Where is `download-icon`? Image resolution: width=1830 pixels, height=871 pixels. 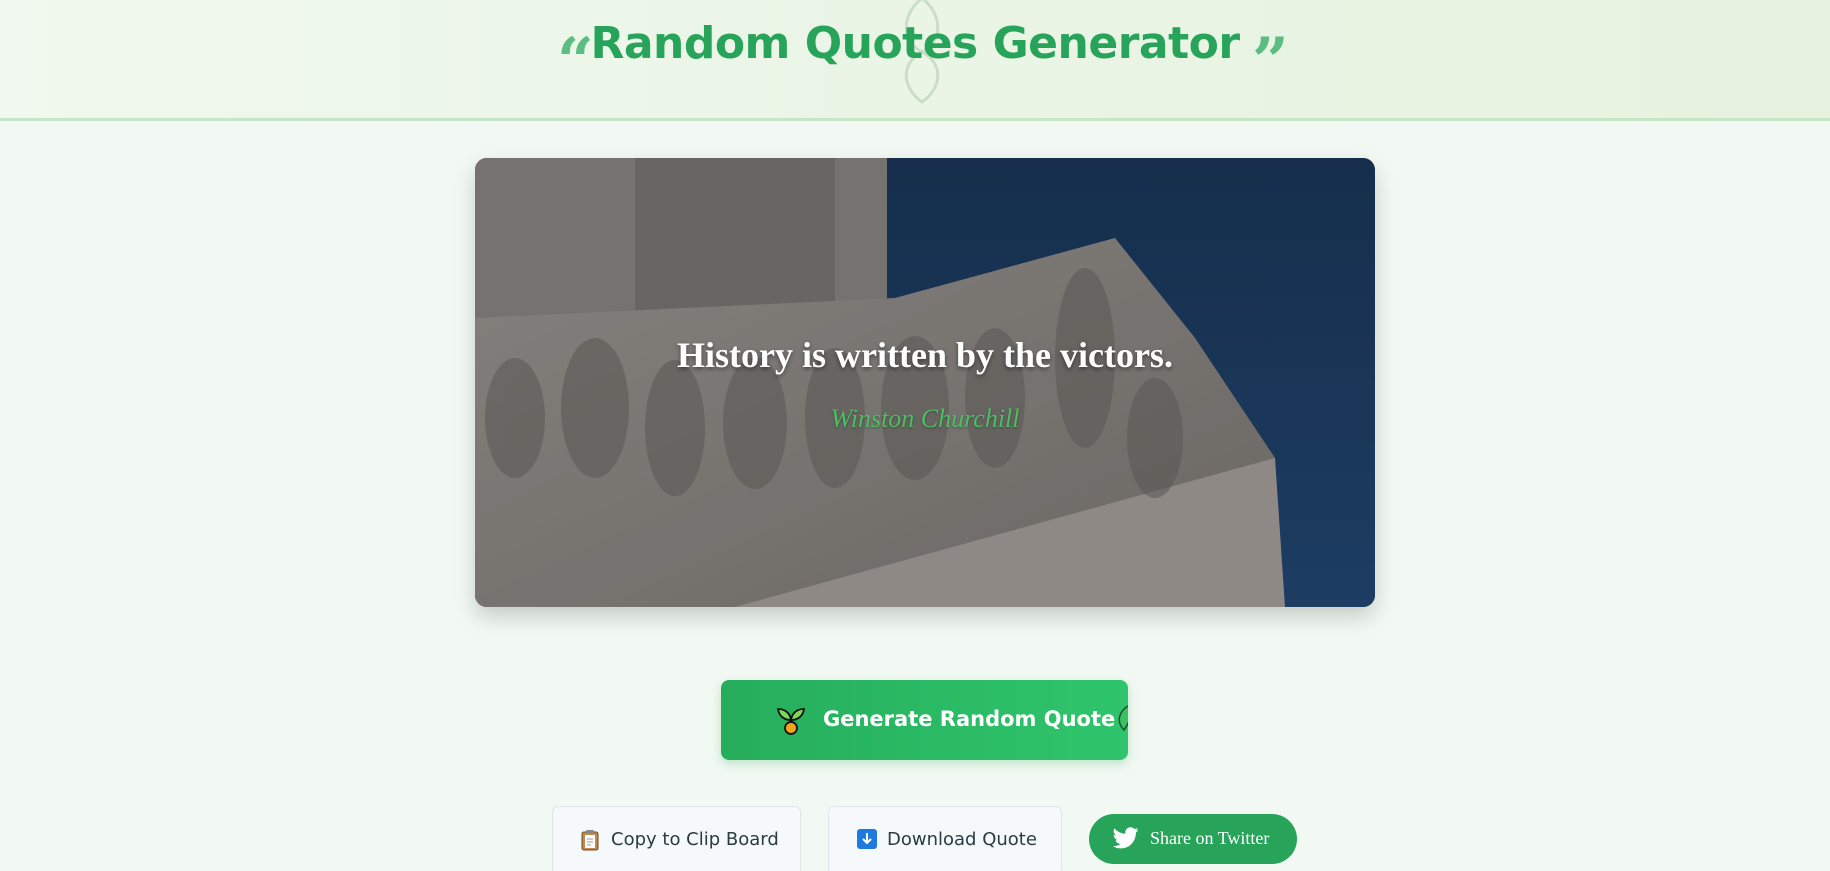
download-icon is located at coordinates (867, 839).